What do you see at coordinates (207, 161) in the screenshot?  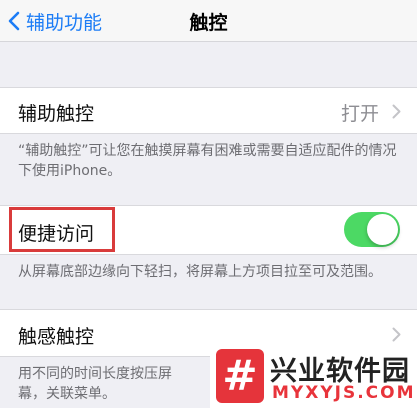 I see `assistive-touch-footer: “辅助触控”可让您在触摸屏幕有困难或需要自适应配件的情况下使用iPhone。` at bounding box center [207, 161].